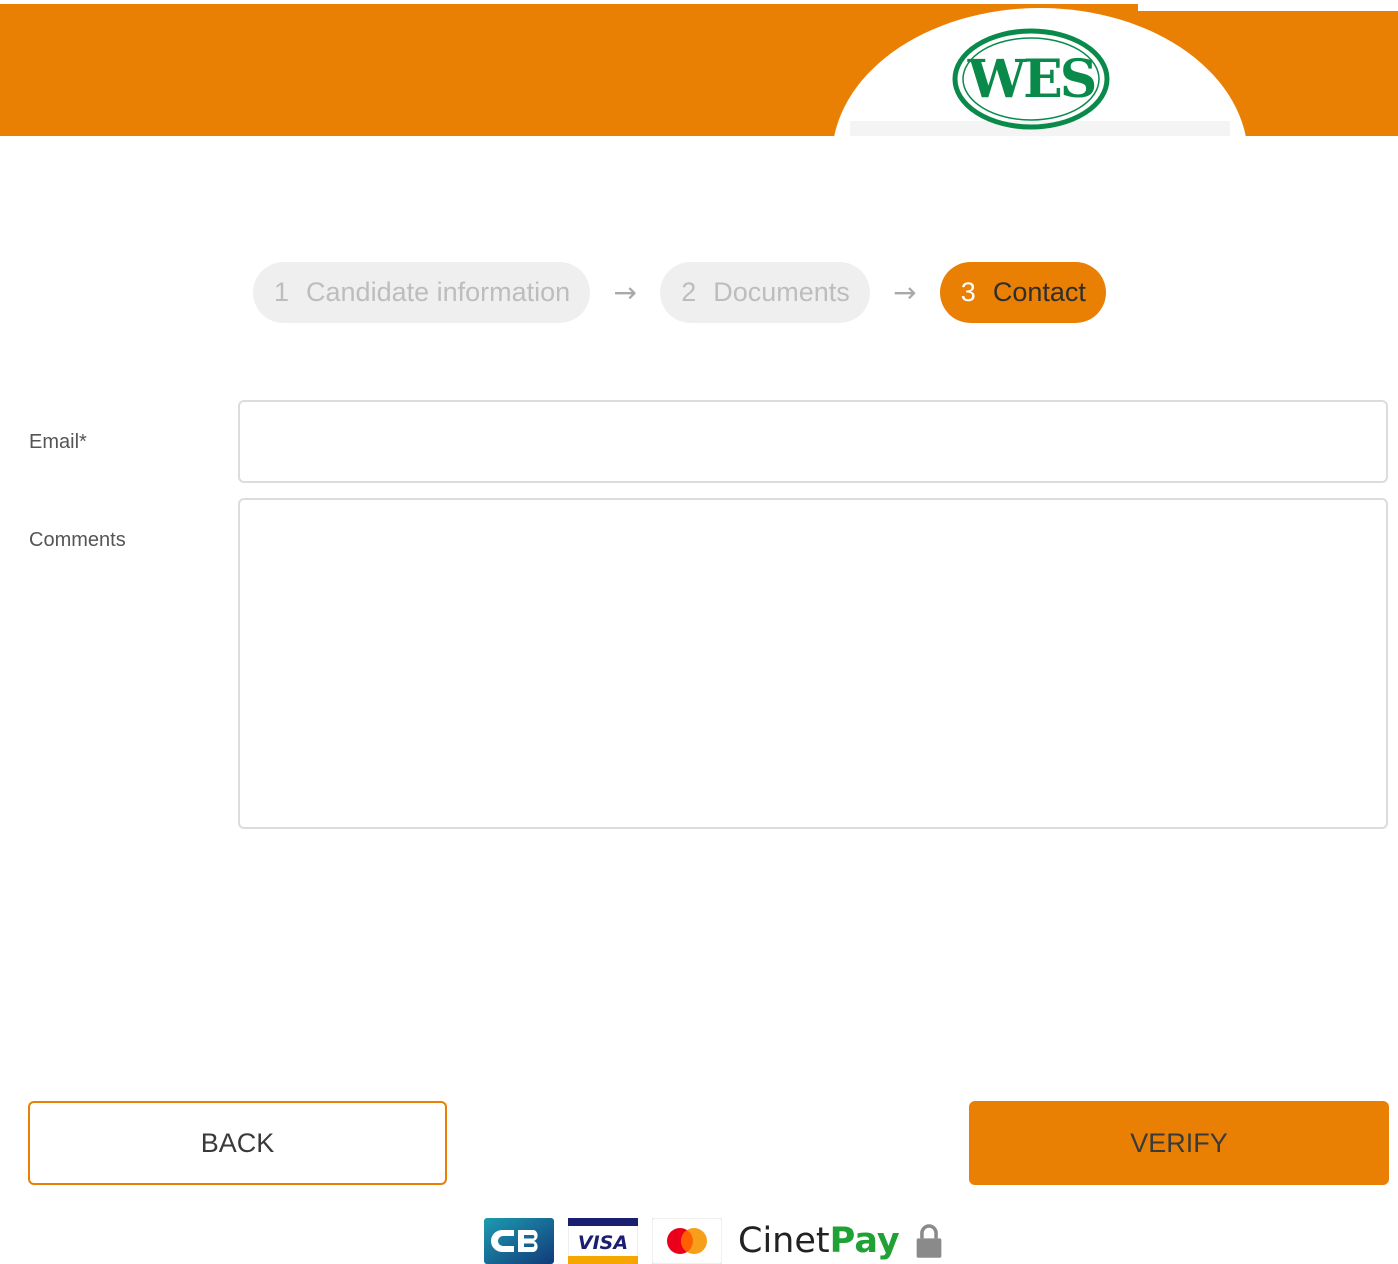 Image resolution: width=1398 pixels, height=1264 pixels. What do you see at coordinates (237, 1143) in the screenshot?
I see `back-button: BACK` at bounding box center [237, 1143].